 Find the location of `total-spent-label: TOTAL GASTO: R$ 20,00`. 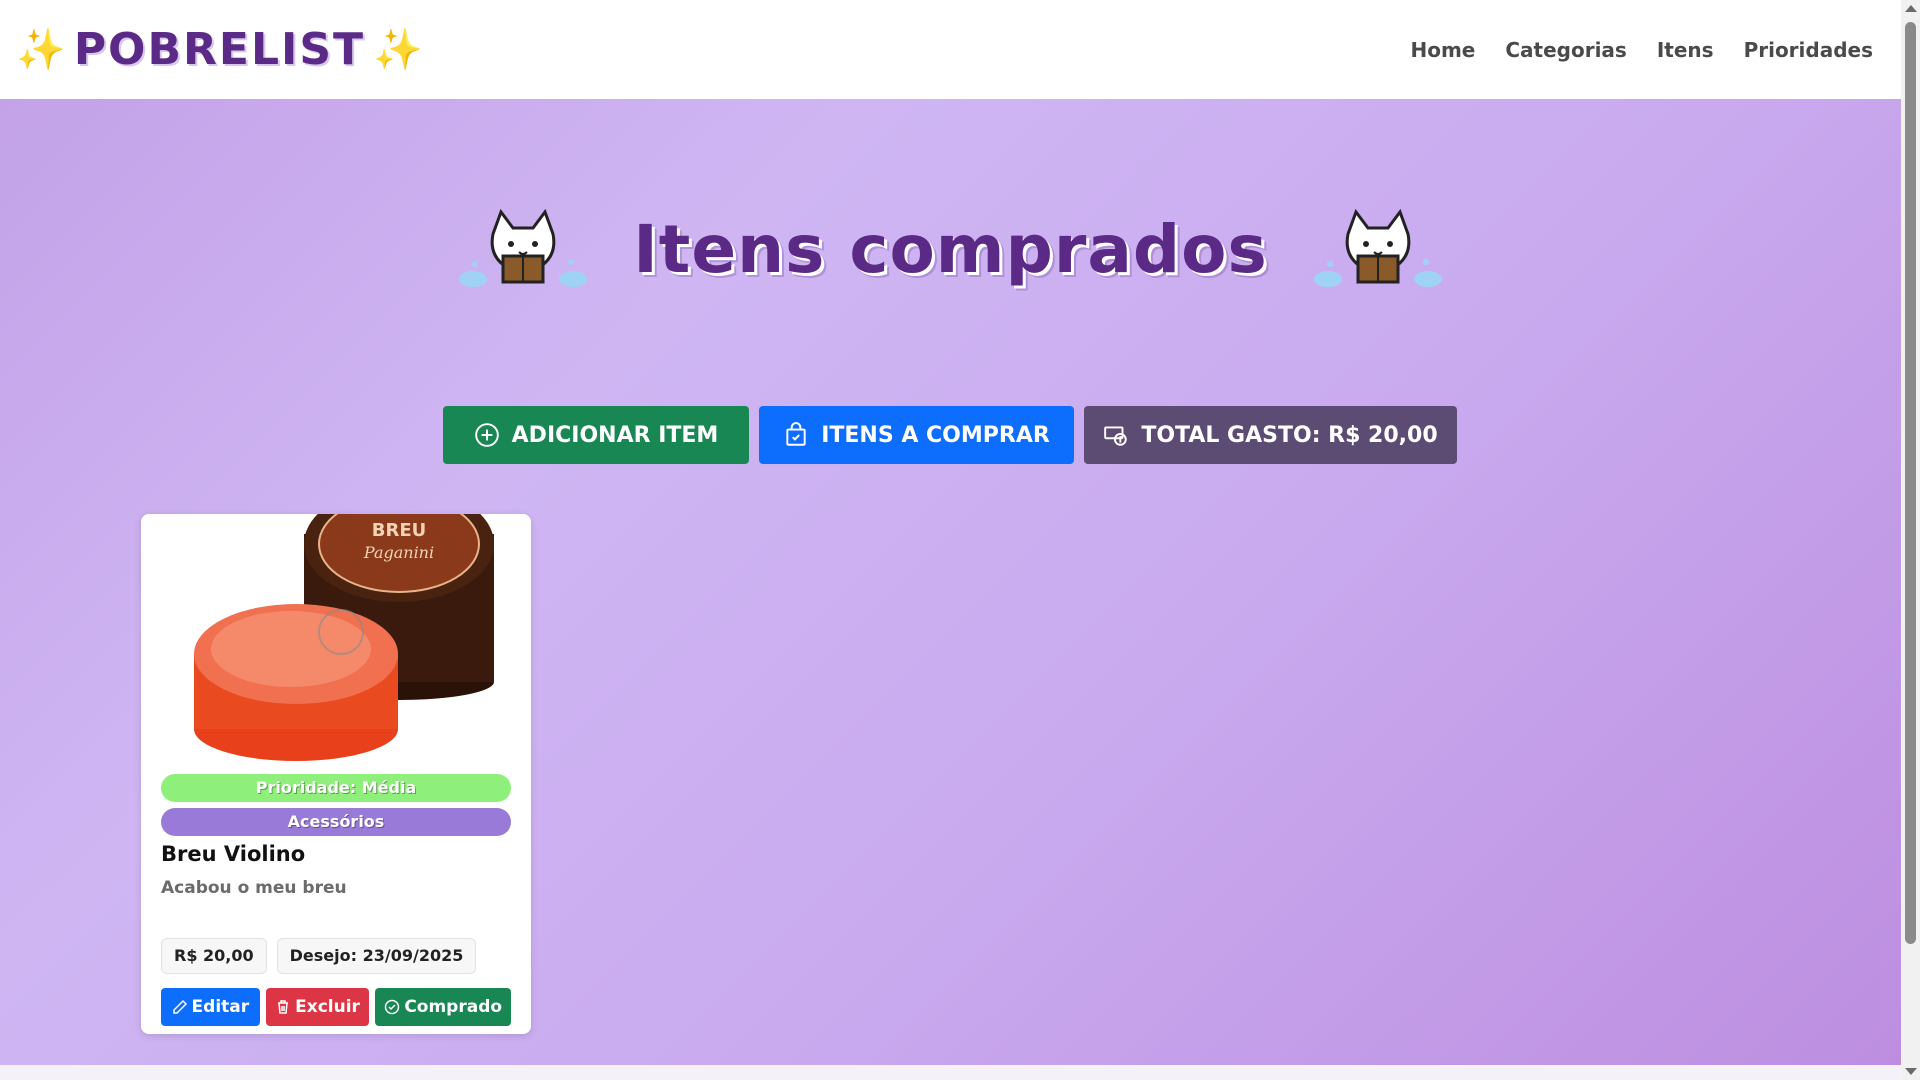

total-spent-label: TOTAL GASTO: R$ 20,00 is located at coordinates (1289, 435).